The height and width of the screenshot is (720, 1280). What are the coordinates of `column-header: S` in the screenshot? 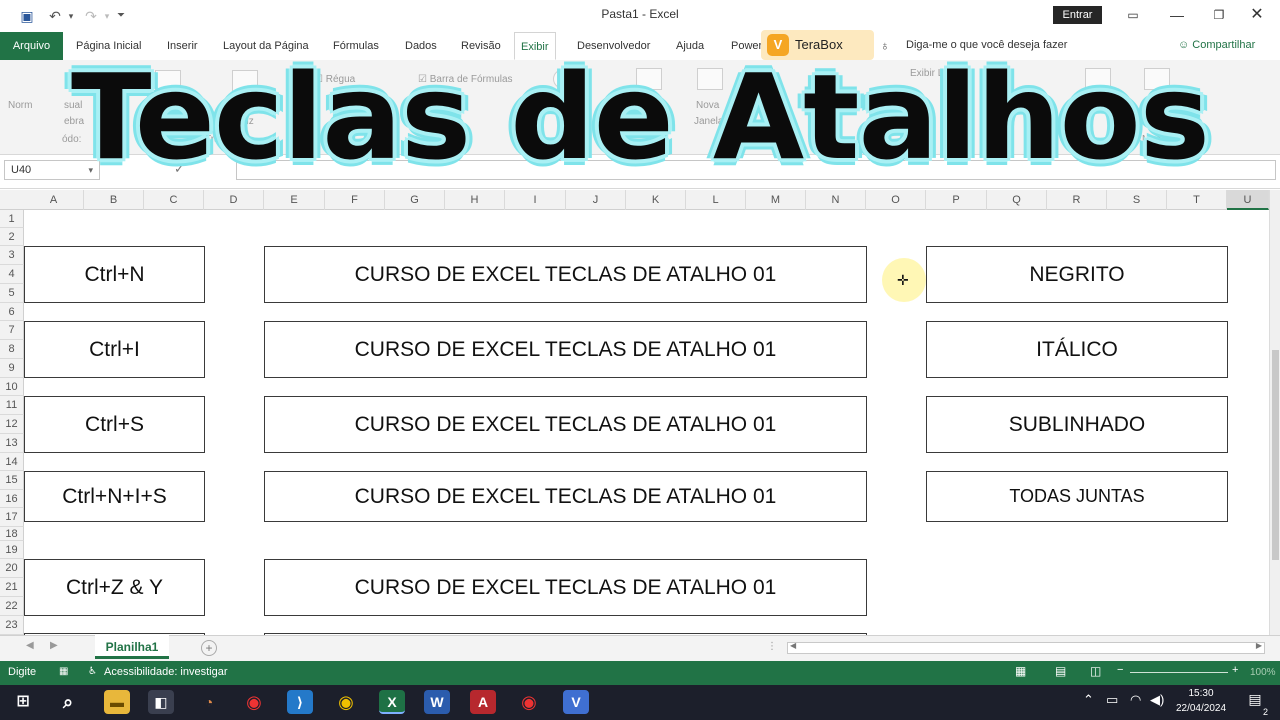 It's located at (1137, 200).